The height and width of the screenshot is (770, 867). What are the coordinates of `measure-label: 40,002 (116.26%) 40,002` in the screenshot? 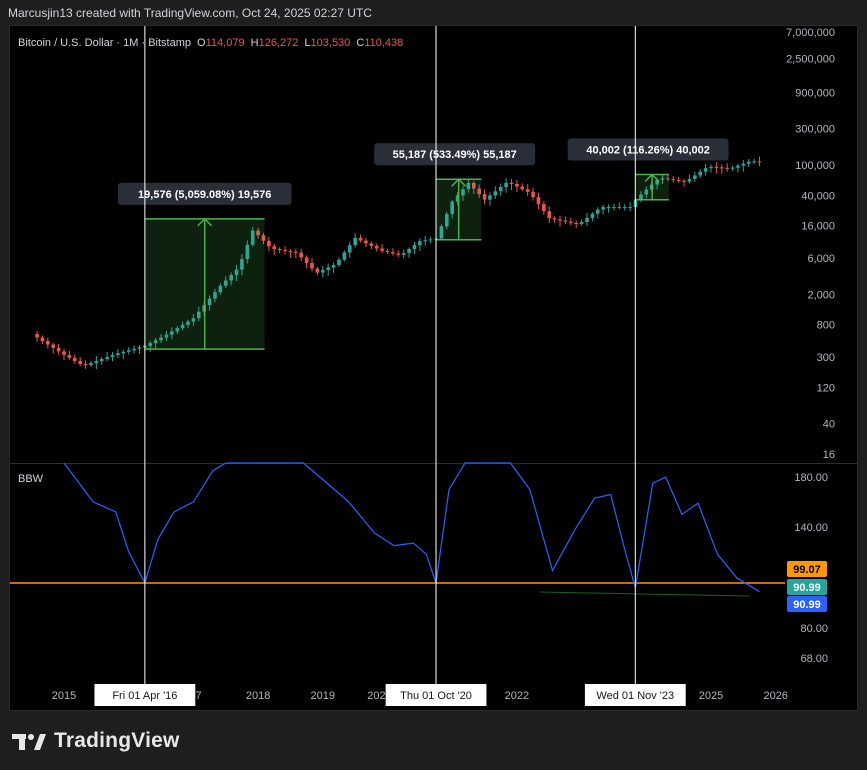 It's located at (648, 151).